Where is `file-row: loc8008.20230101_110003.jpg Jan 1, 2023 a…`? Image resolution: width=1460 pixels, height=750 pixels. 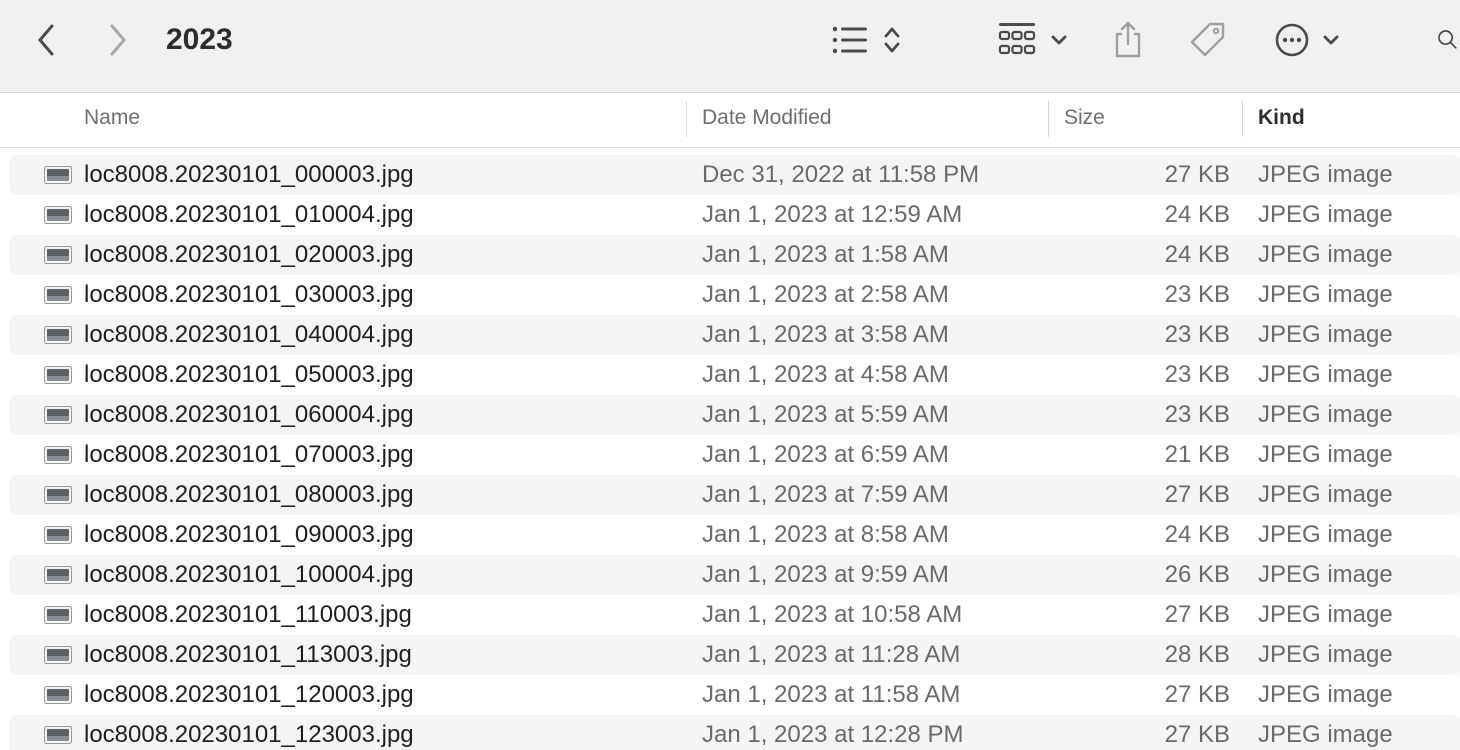 file-row: loc8008.20230101_110003.jpg Jan 1, 2023 a… is located at coordinates (735, 615).